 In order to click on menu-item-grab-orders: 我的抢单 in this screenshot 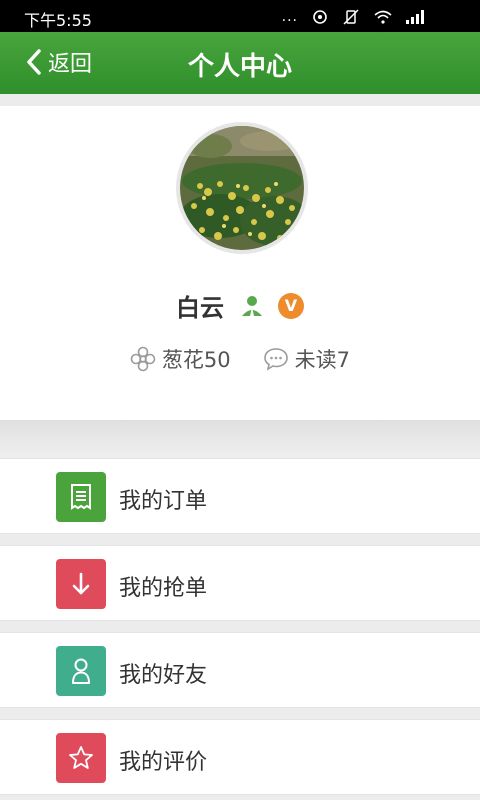, I will do `click(240, 583)`.